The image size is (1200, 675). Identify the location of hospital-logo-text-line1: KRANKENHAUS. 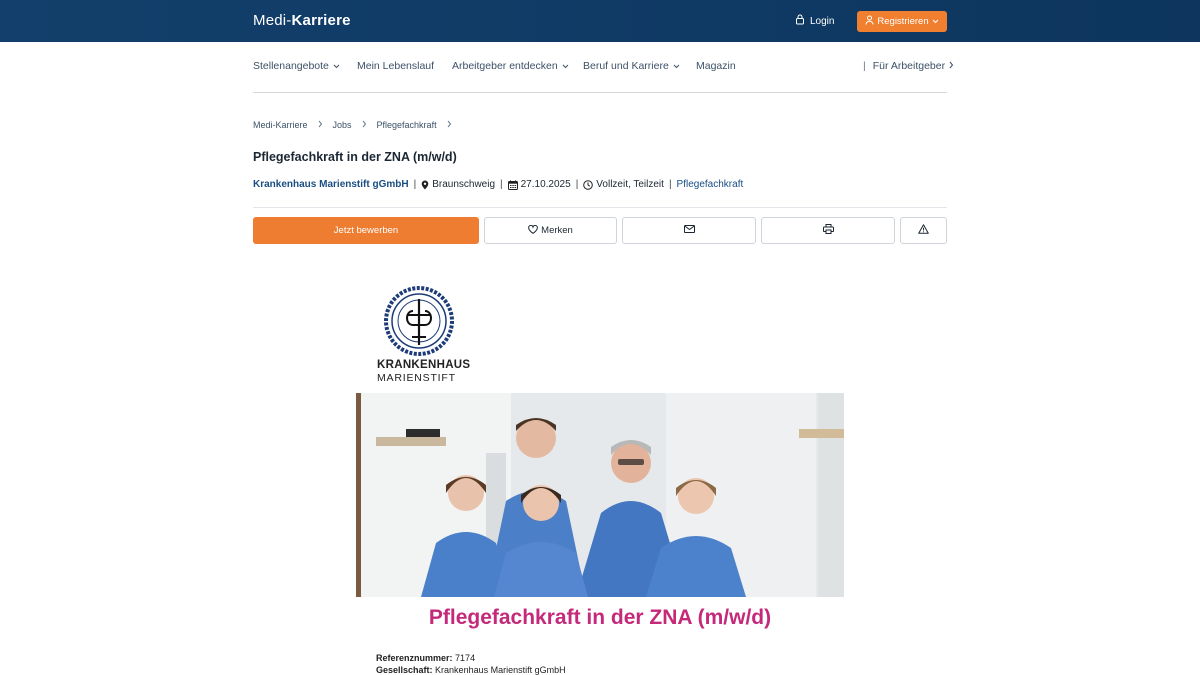
(424, 365).